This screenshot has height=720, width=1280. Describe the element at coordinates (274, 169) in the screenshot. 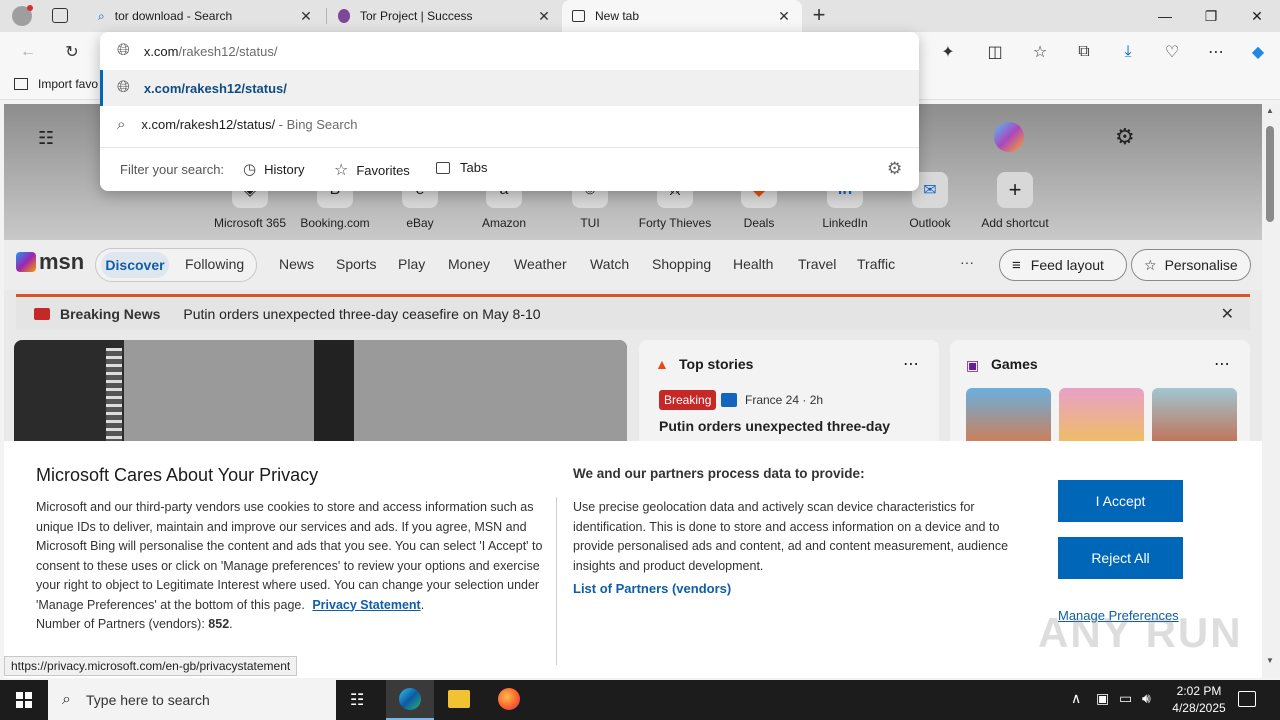

I see `filter-history: ◷ History` at that location.